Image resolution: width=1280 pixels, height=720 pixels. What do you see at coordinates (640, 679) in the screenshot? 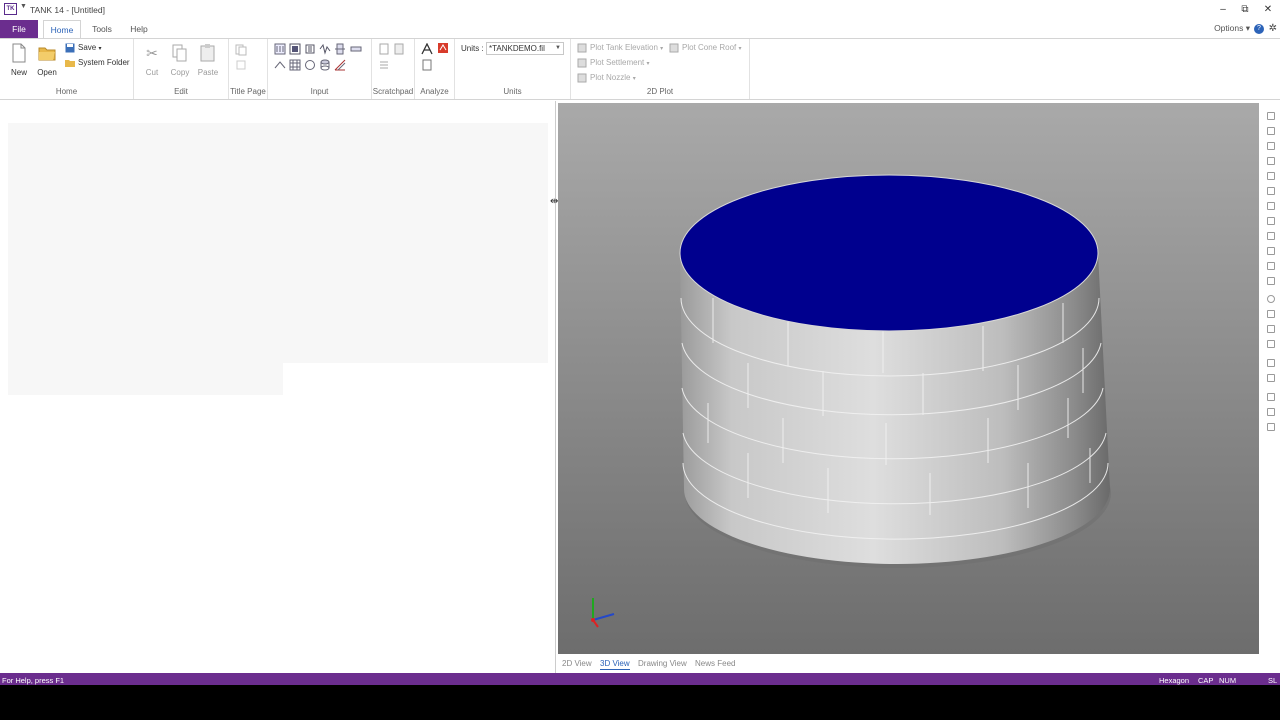
I see `status-bar: For Help, press F1 Hexagon CAP NUM SL` at bounding box center [640, 679].